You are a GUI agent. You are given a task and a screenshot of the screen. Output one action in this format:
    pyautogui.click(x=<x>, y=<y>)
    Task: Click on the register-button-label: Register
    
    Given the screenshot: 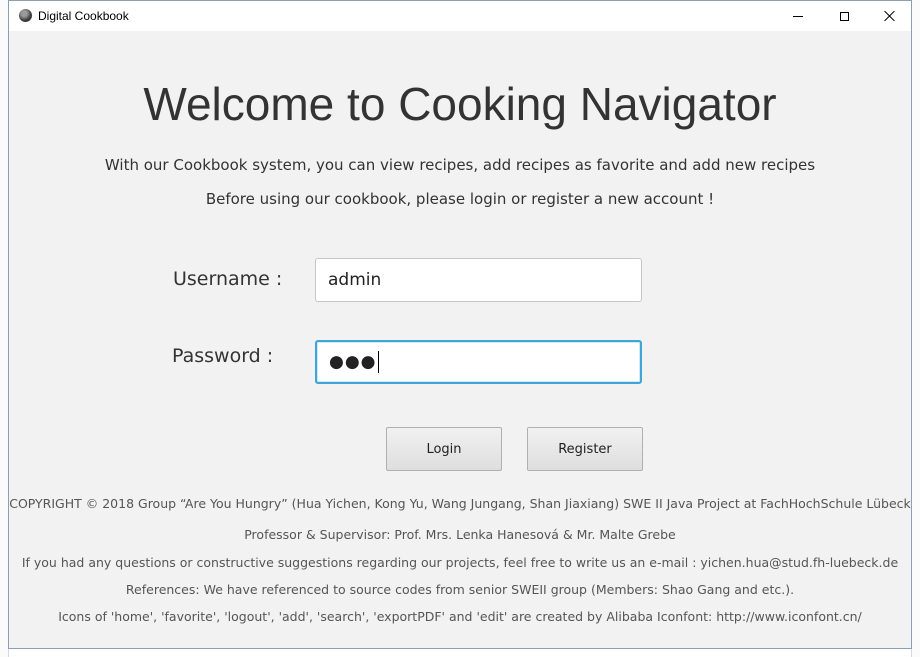 What is the action you would take?
    pyautogui.click(x=585, y=449)
    